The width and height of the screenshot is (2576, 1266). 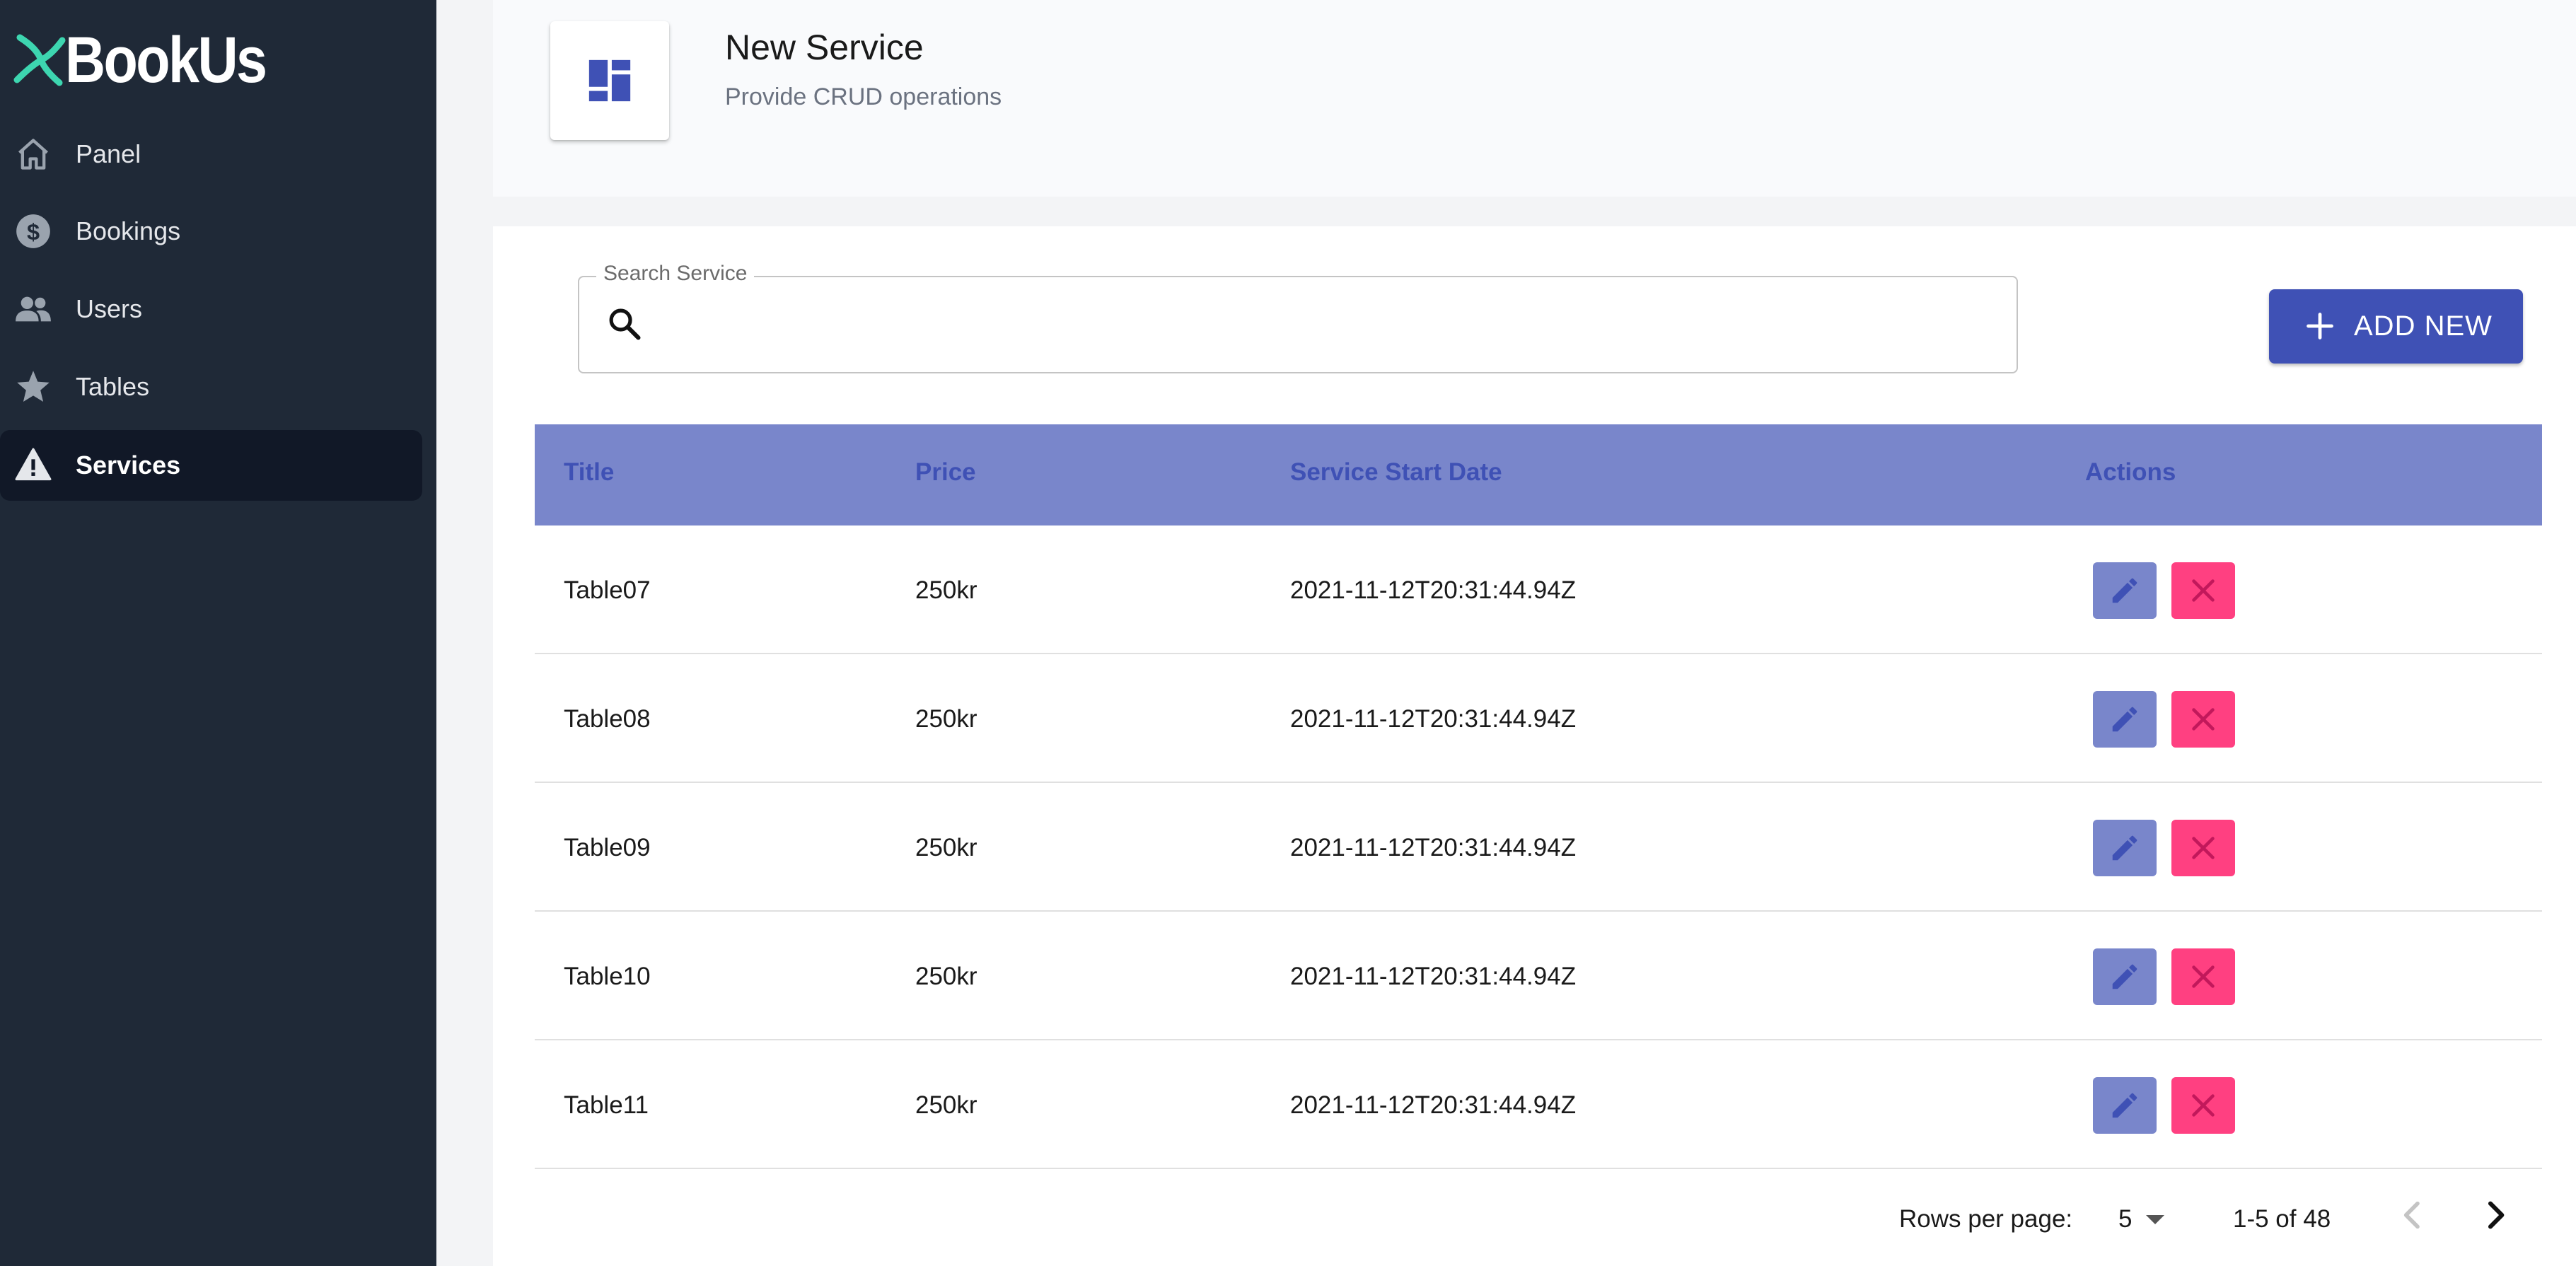 What do you see at coordinates (33, 154) in the screenshot?
I see `home-icon` at bounding box center [33, 154].